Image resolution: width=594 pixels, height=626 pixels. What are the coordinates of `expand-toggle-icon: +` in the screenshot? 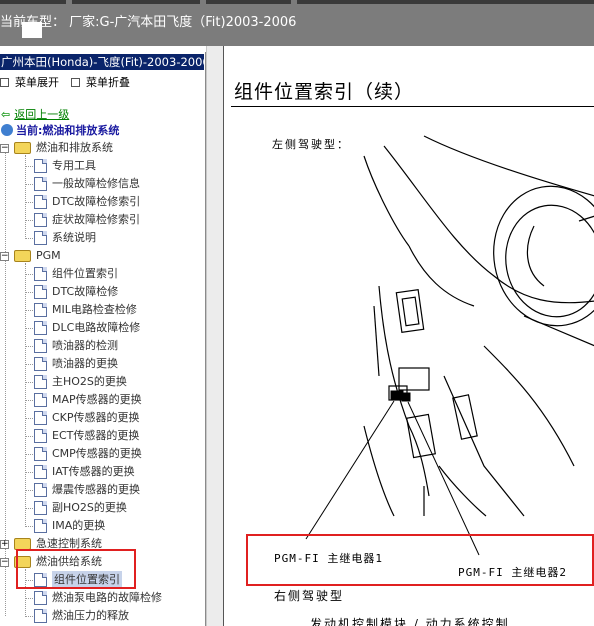 It's located at (4, 544).